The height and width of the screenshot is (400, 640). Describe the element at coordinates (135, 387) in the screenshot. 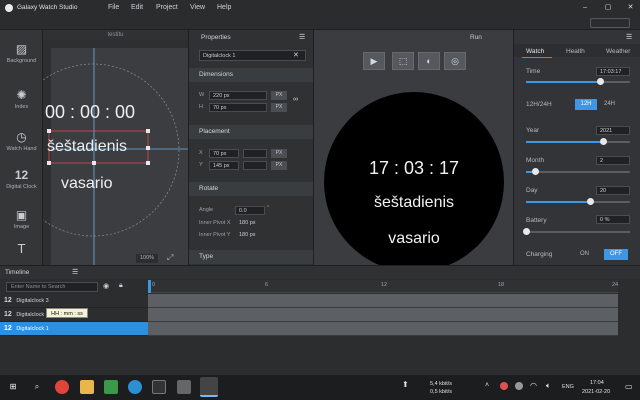

I see `edge-icon` at that location.